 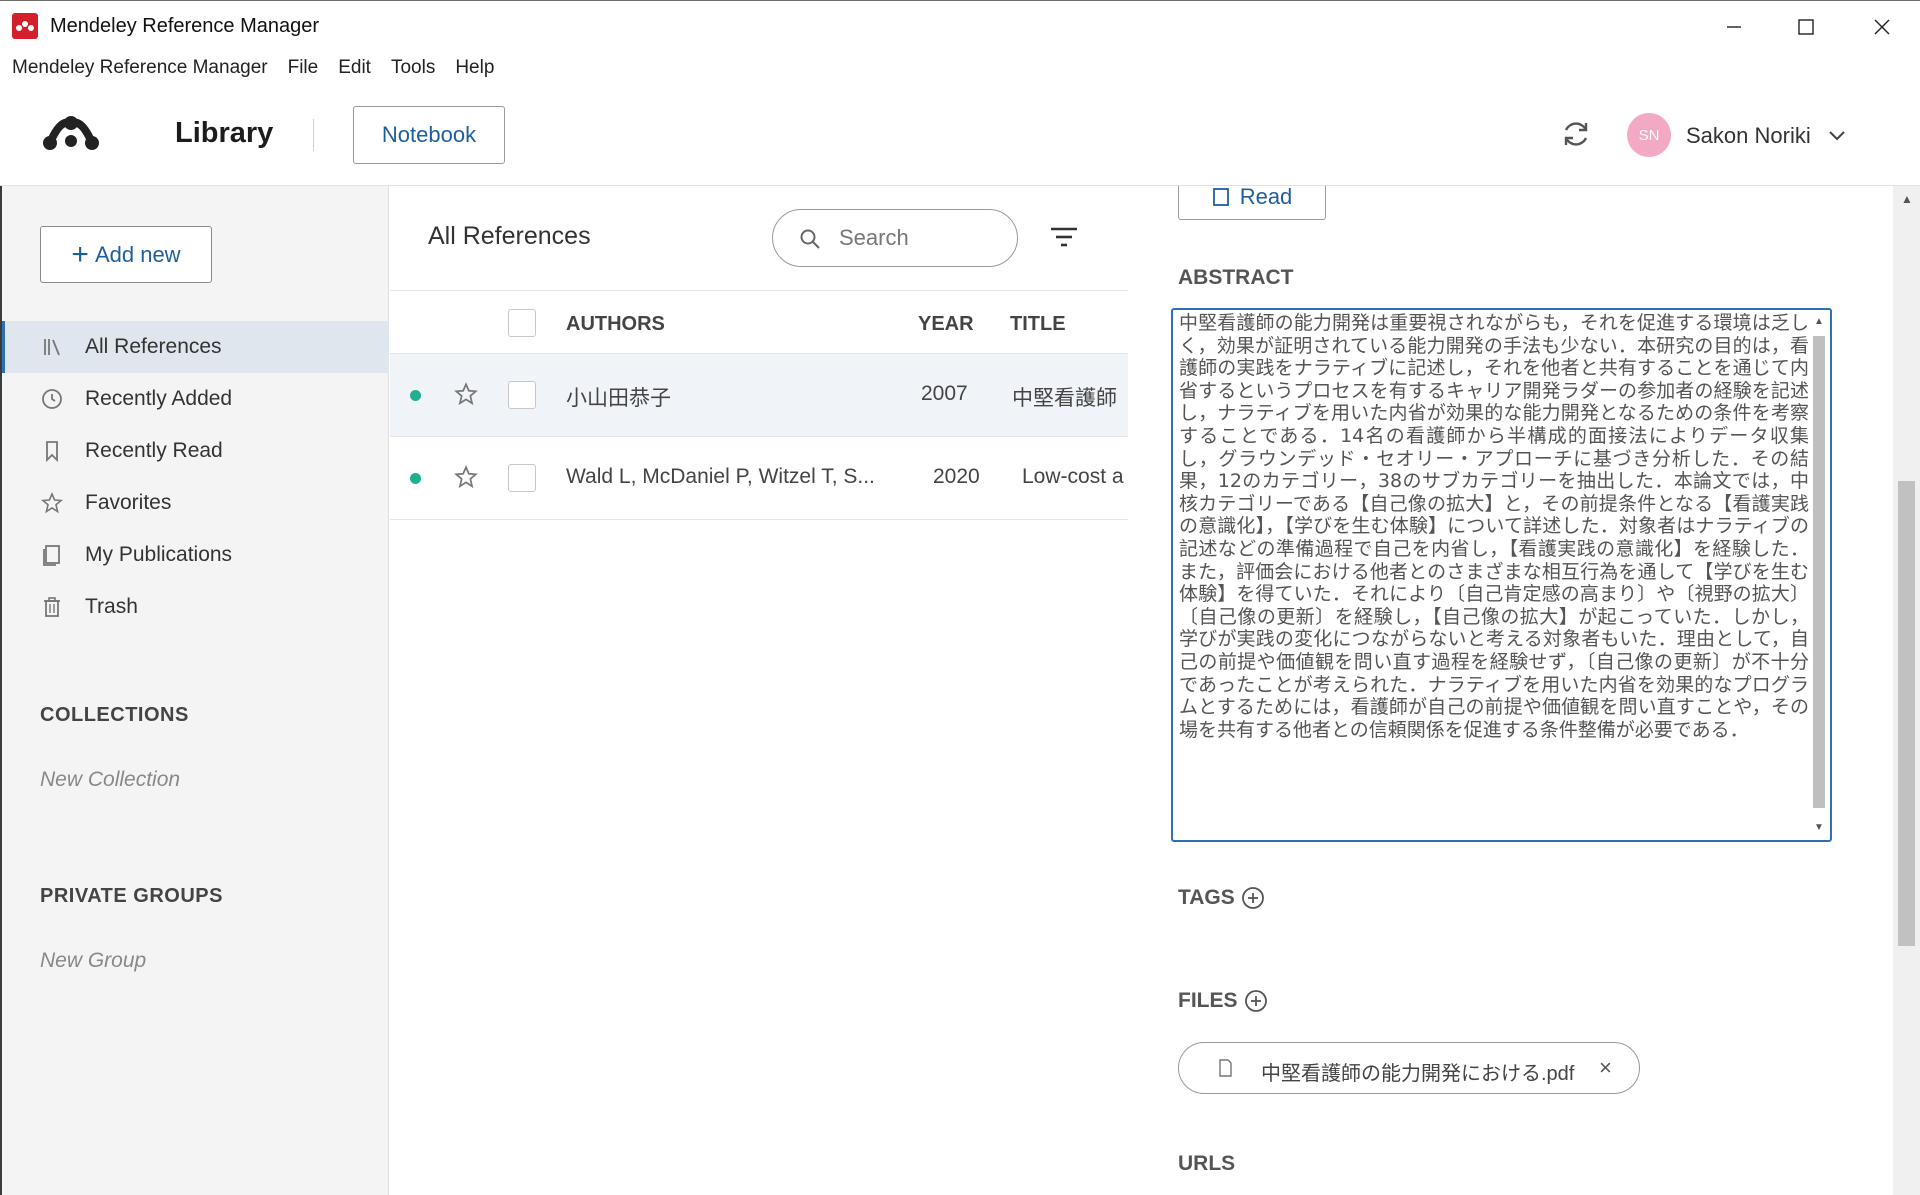 I want to click on search-input, so click(x=919, y=238).